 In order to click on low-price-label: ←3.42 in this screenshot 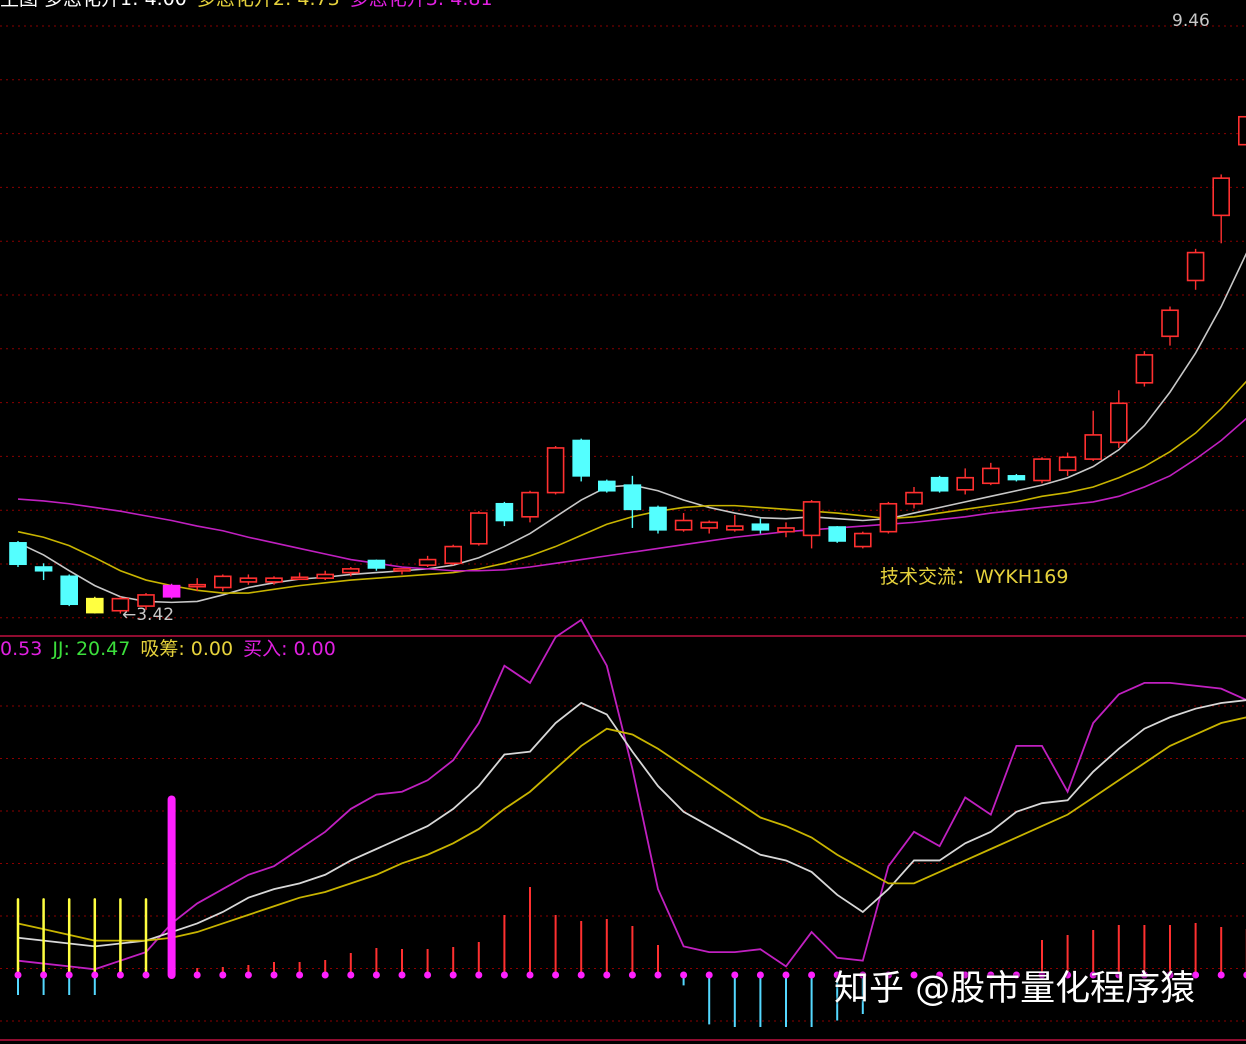, I will do `click(148, 615)`.